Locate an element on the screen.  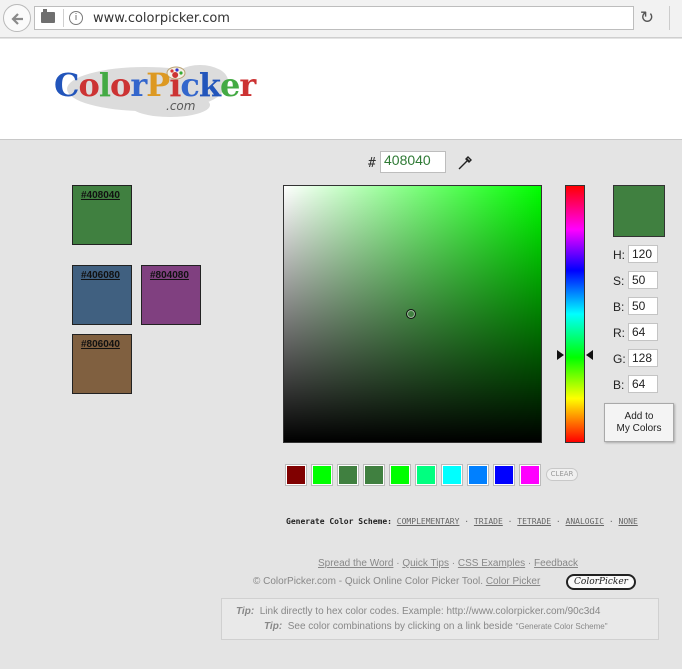
info-icon: i is located at coordinates (76, 18).